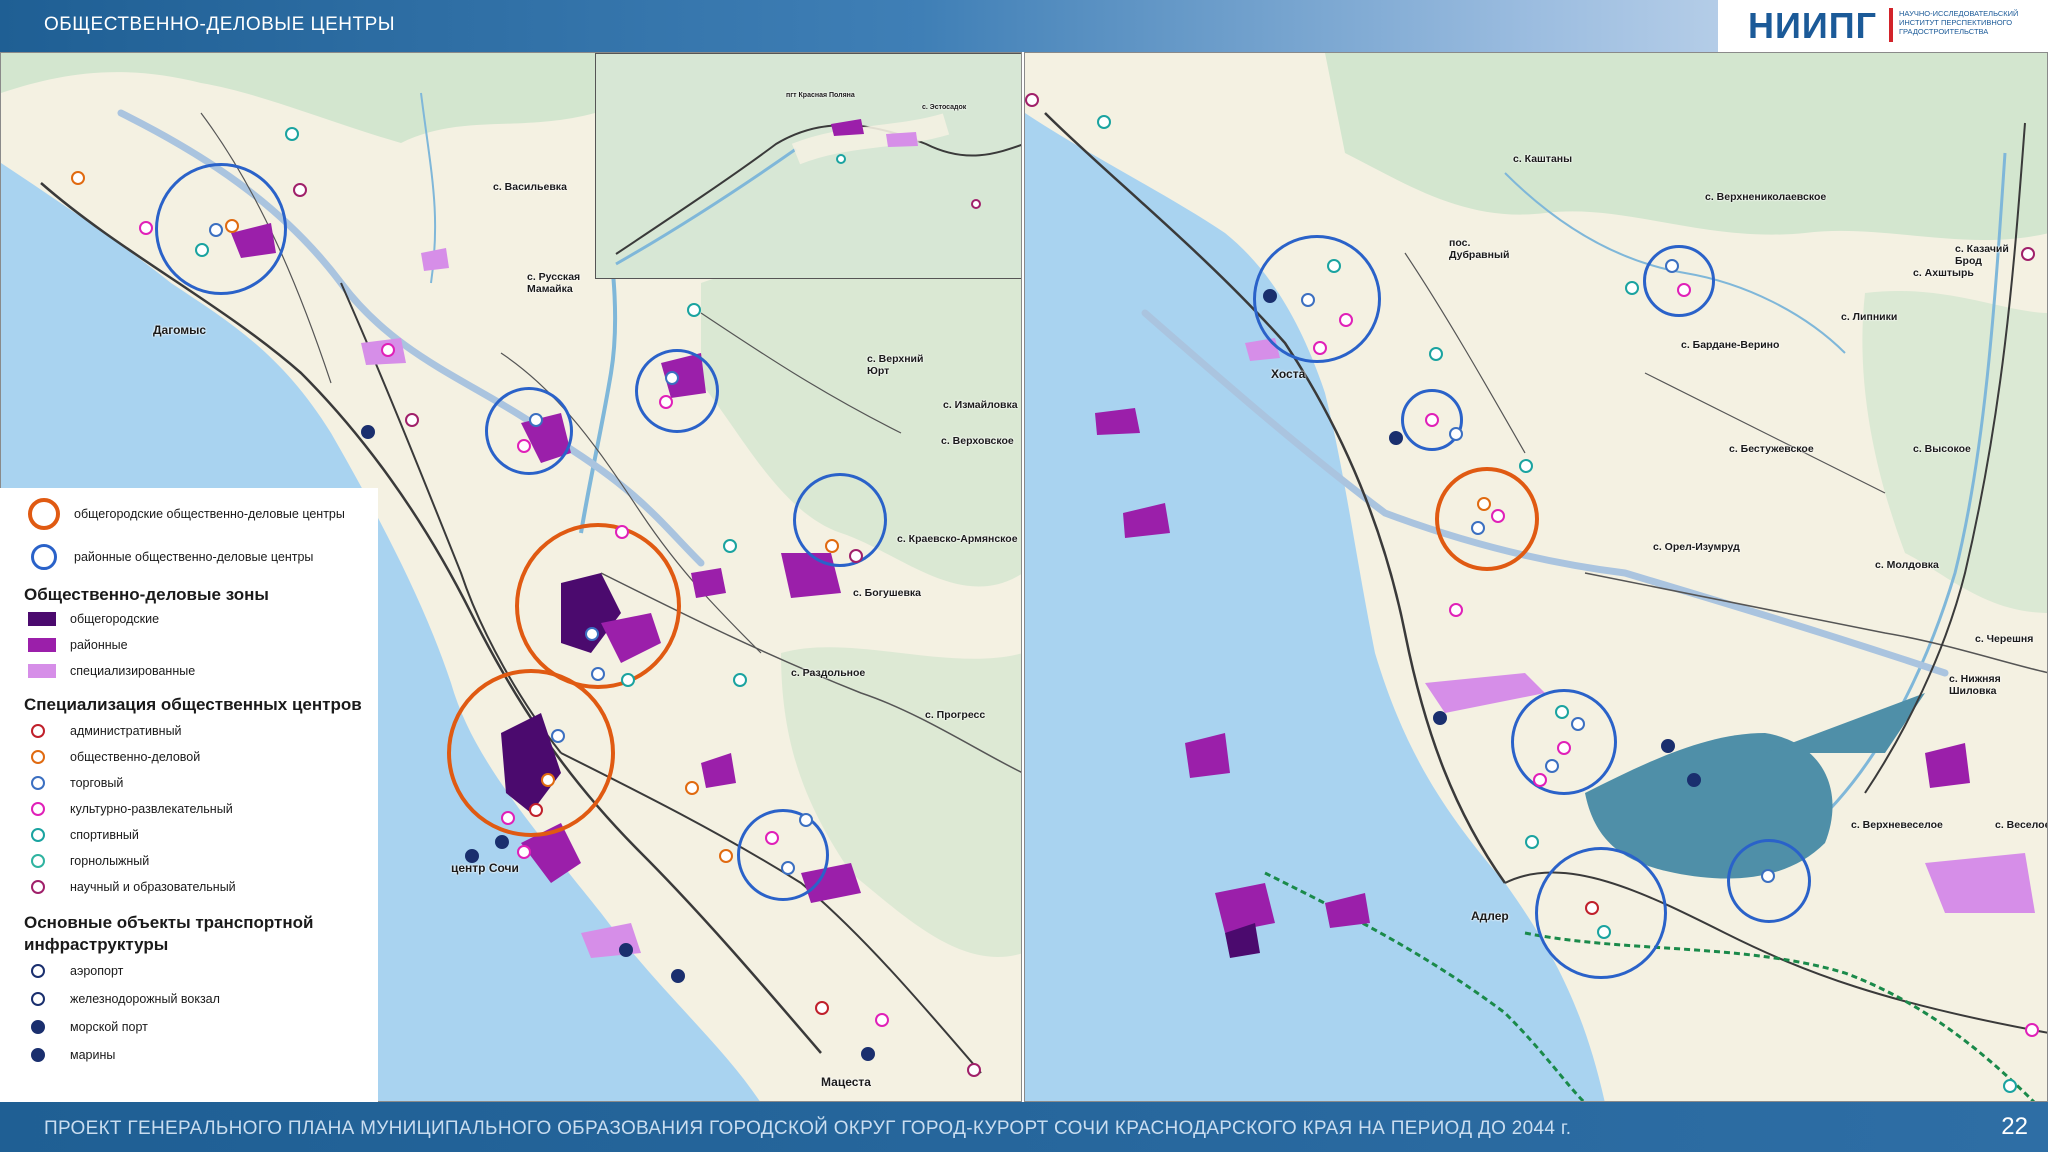 Image resolution: width=2048 pixels, height=1152 pixels. Describe the element at coordinates (153, 887) in the screenshot. I see `legend-spec-label: научный и образовательный` at that location.